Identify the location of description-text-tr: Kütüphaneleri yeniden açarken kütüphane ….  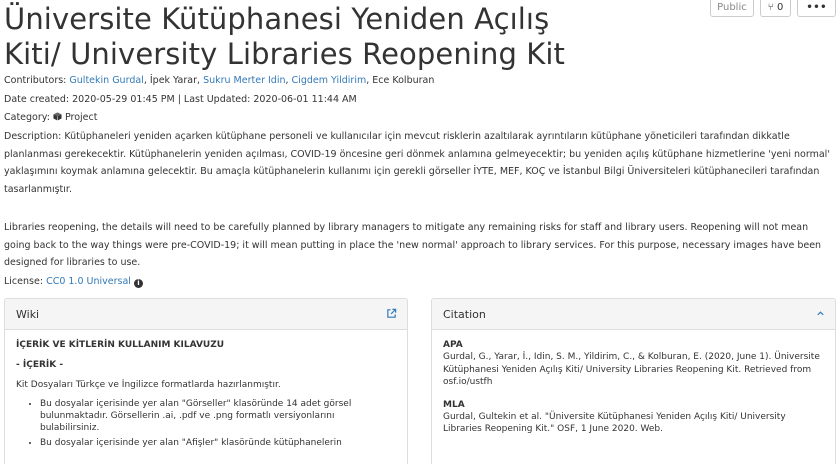
(417, 163).